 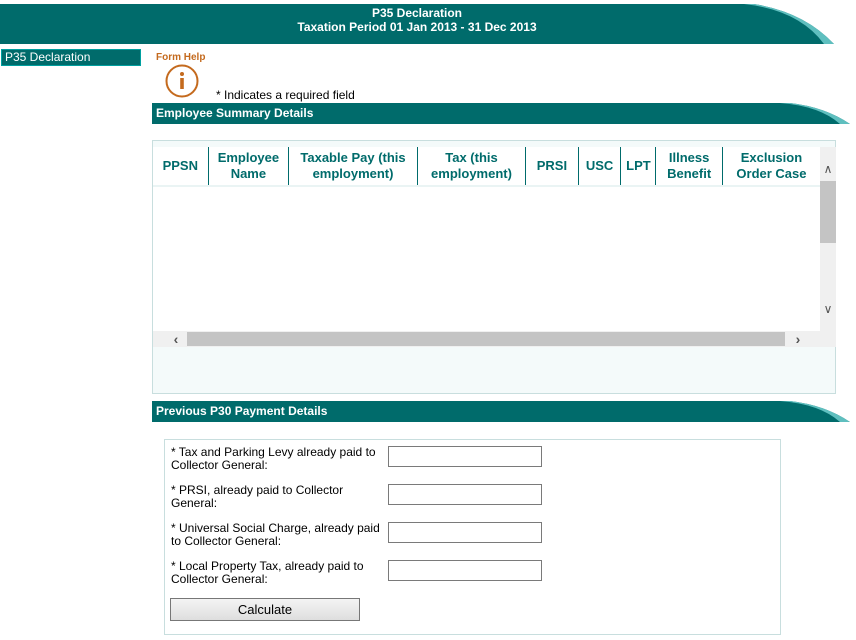 What do you see at coordinates (180, 57) in the screenshot?
I see `form-help-label: Form Help` at bounding box center [180, 57].